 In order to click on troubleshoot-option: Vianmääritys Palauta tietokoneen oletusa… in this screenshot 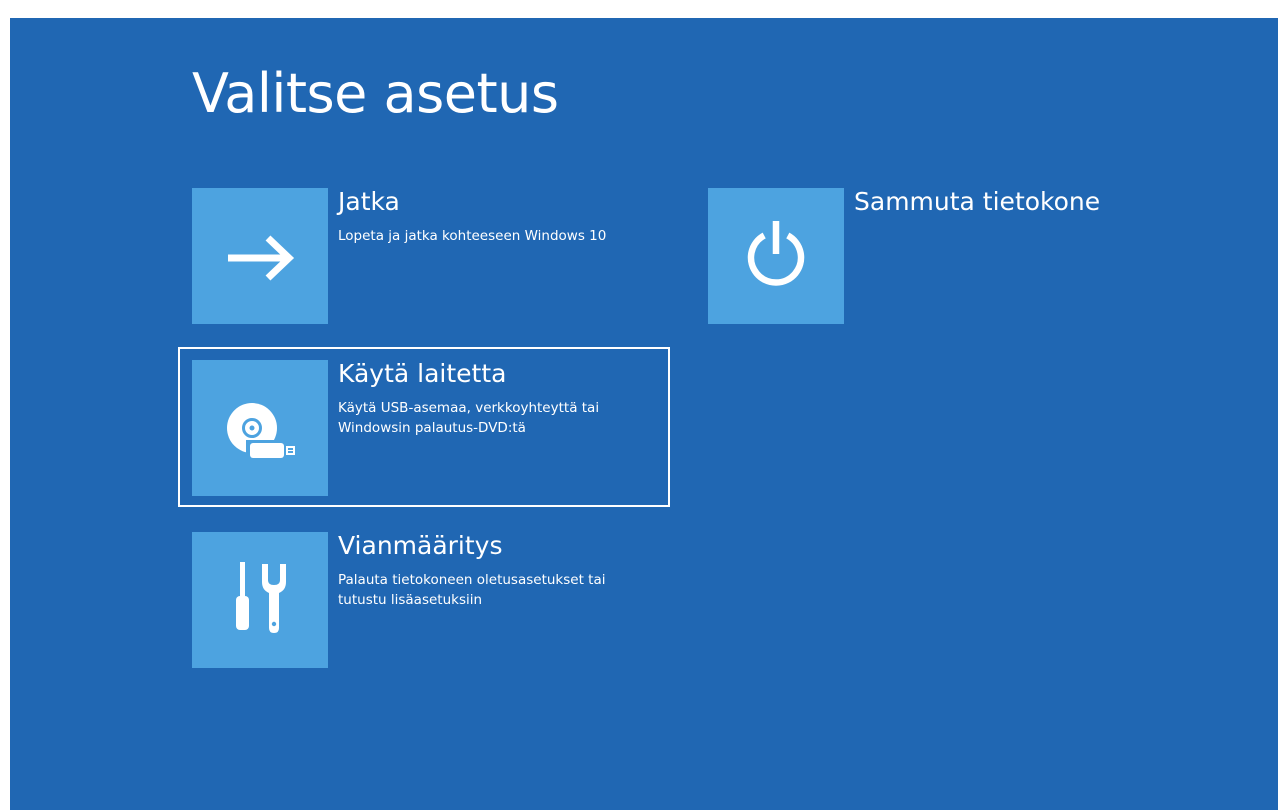, I will do `click(432, 599)`.